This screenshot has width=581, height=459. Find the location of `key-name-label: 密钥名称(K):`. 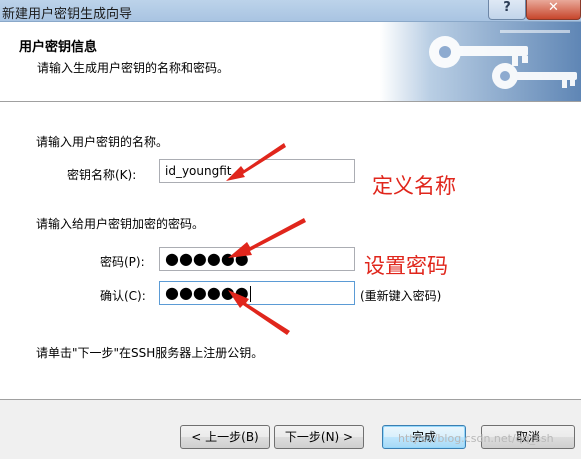

key-name-label: 密钥名称(K): is located at coordinates (102, 175).